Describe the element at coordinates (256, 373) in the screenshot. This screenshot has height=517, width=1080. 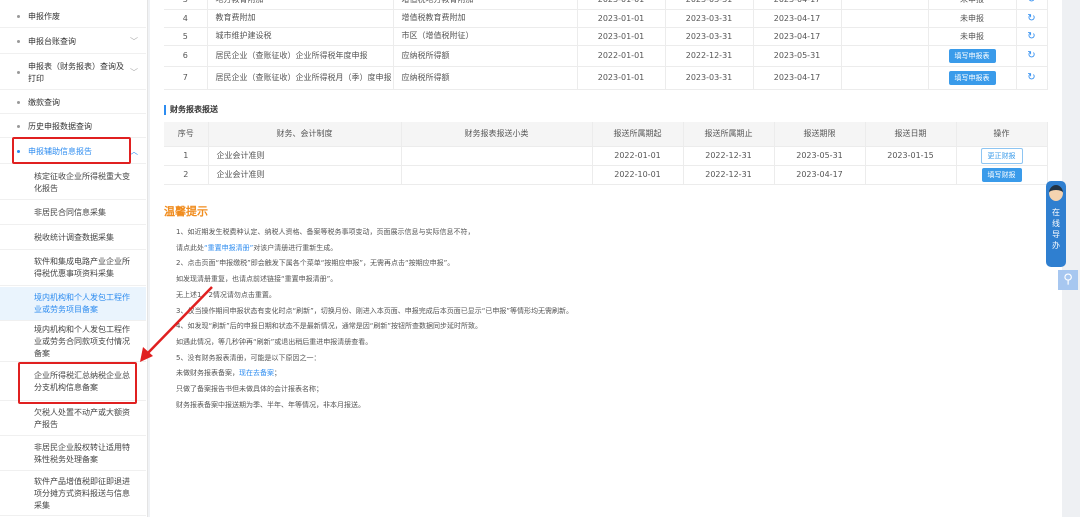
I see `file-now-link: 现在去备案` at that location.